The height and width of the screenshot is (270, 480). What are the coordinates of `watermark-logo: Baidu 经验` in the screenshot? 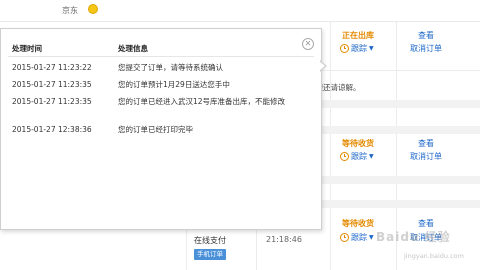 It's located at (413, 237).